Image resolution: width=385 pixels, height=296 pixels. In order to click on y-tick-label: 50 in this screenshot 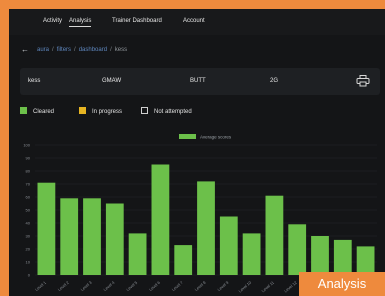, I will do `click(28, 210)`.